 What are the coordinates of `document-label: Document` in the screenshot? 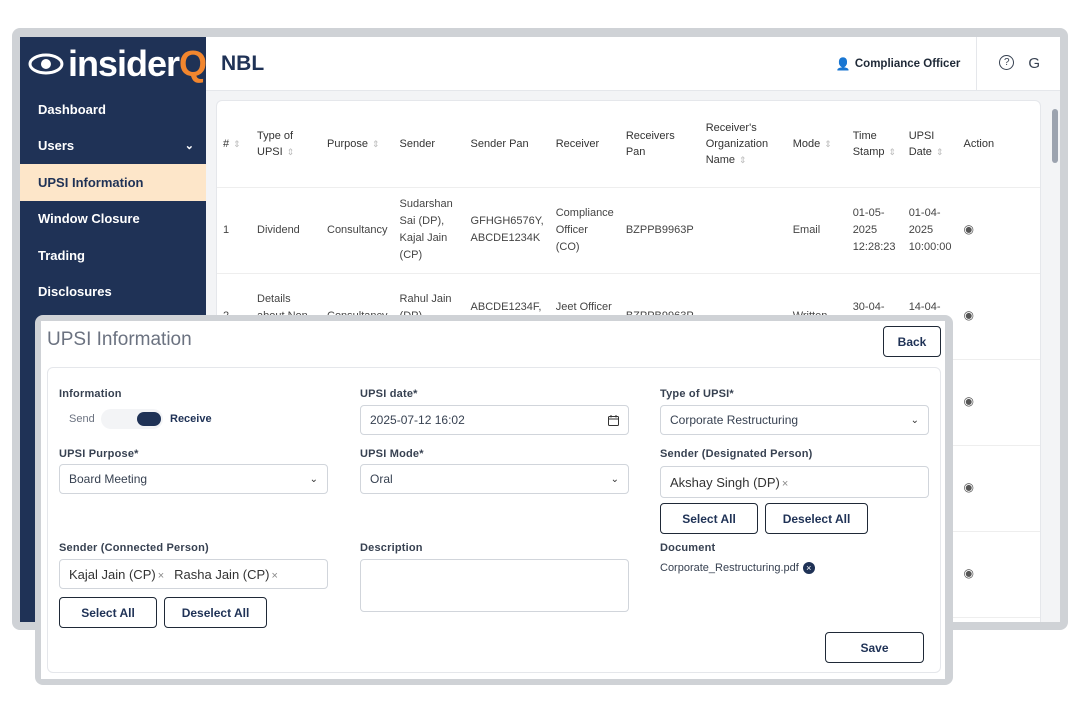 It's located at (688, 548).